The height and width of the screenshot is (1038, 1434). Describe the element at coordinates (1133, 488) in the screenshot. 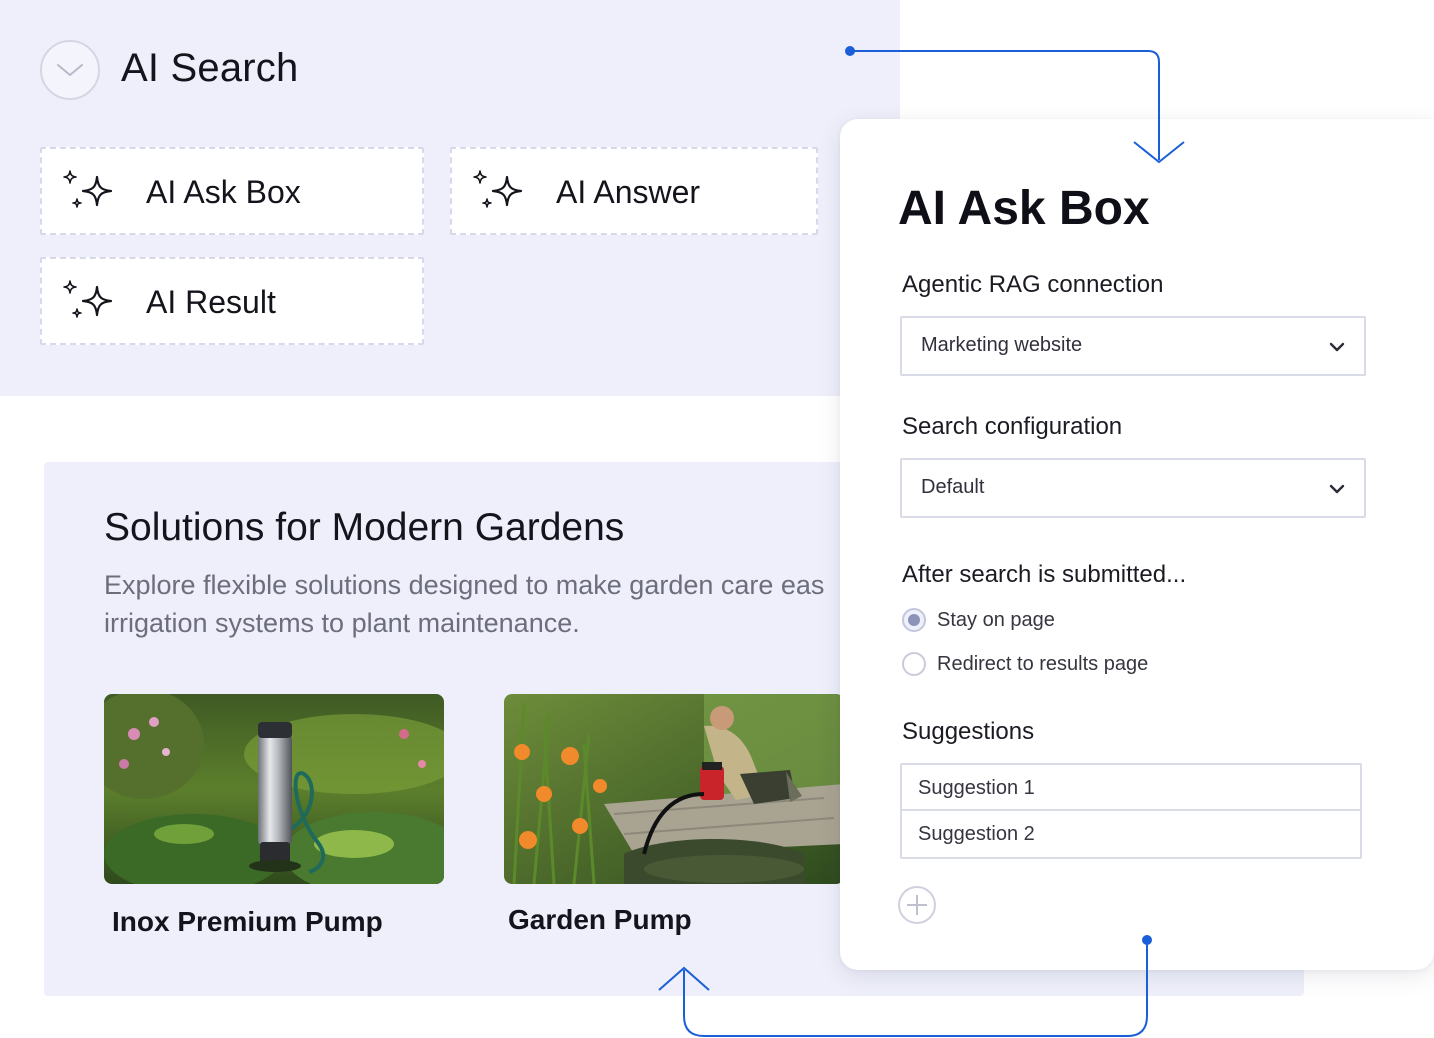

I see `search-configuration-select: Default` at that location.